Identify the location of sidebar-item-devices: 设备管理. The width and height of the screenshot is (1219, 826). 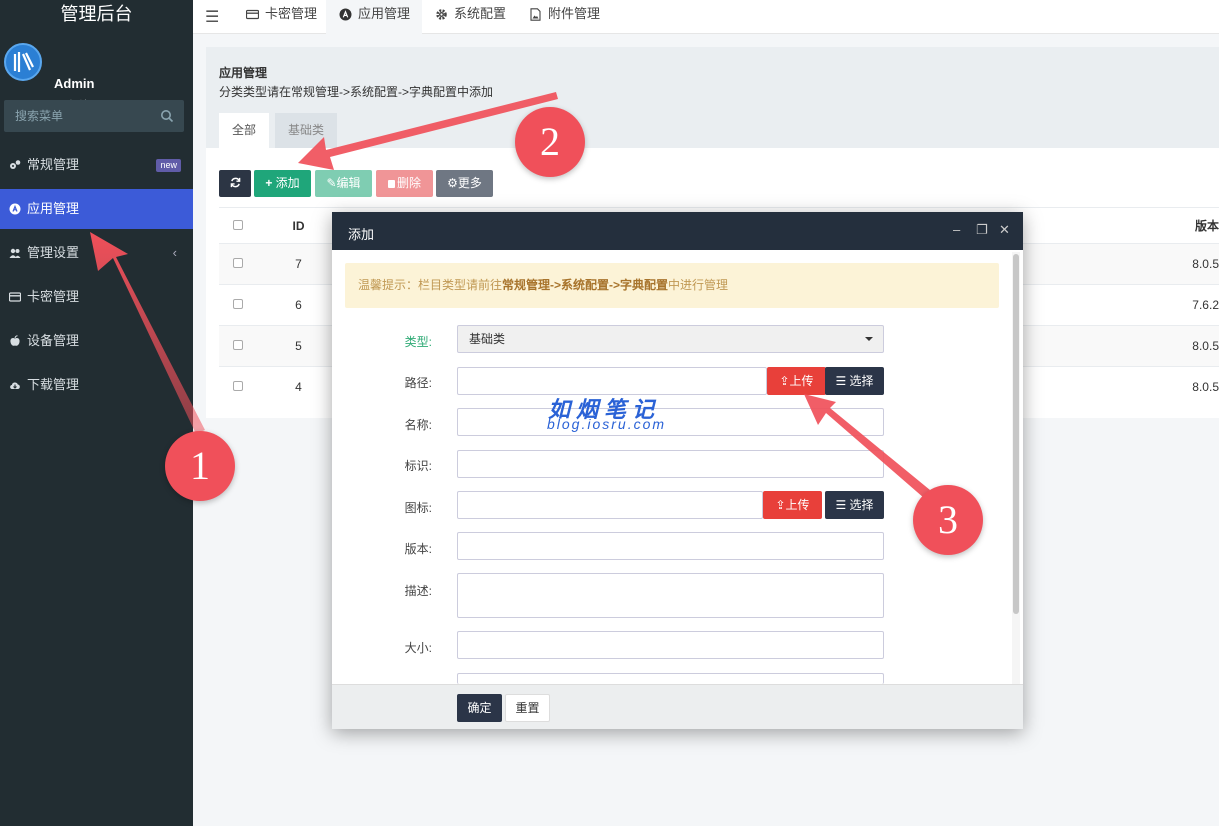
(96, 341).